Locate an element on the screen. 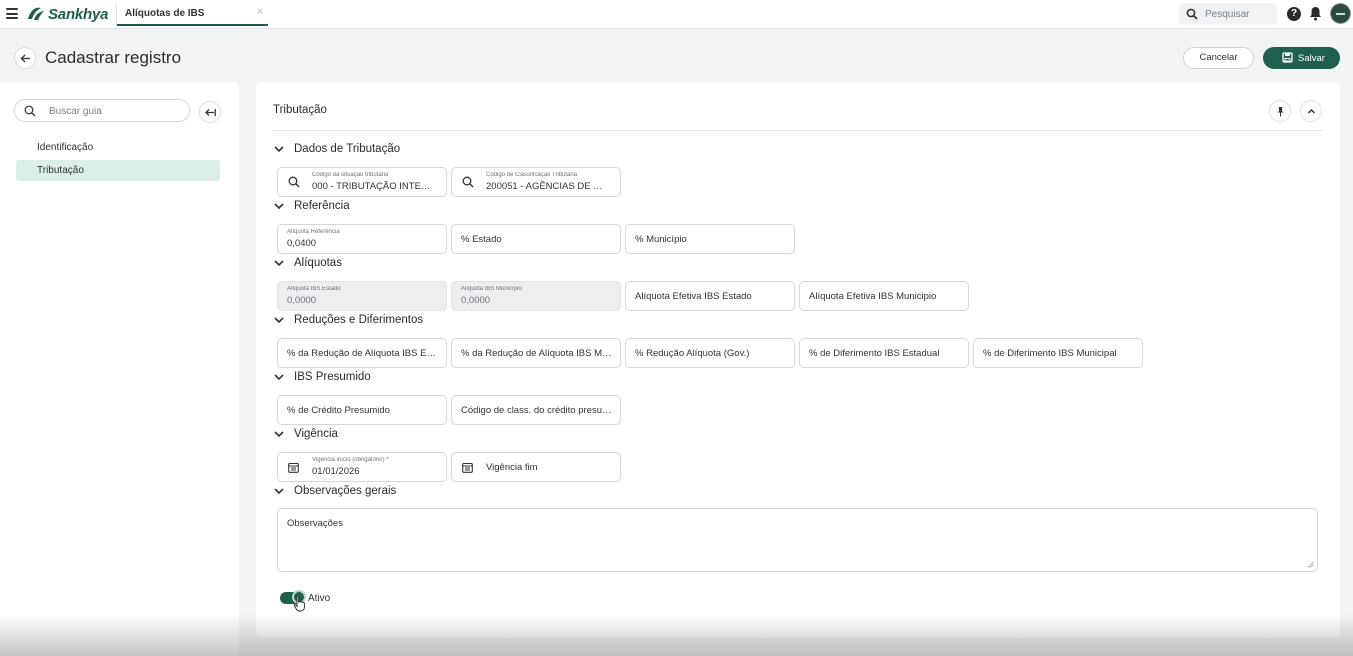 The image size is (1353, 656). field-placeholder: % Município is located at coordinates (661, 239).